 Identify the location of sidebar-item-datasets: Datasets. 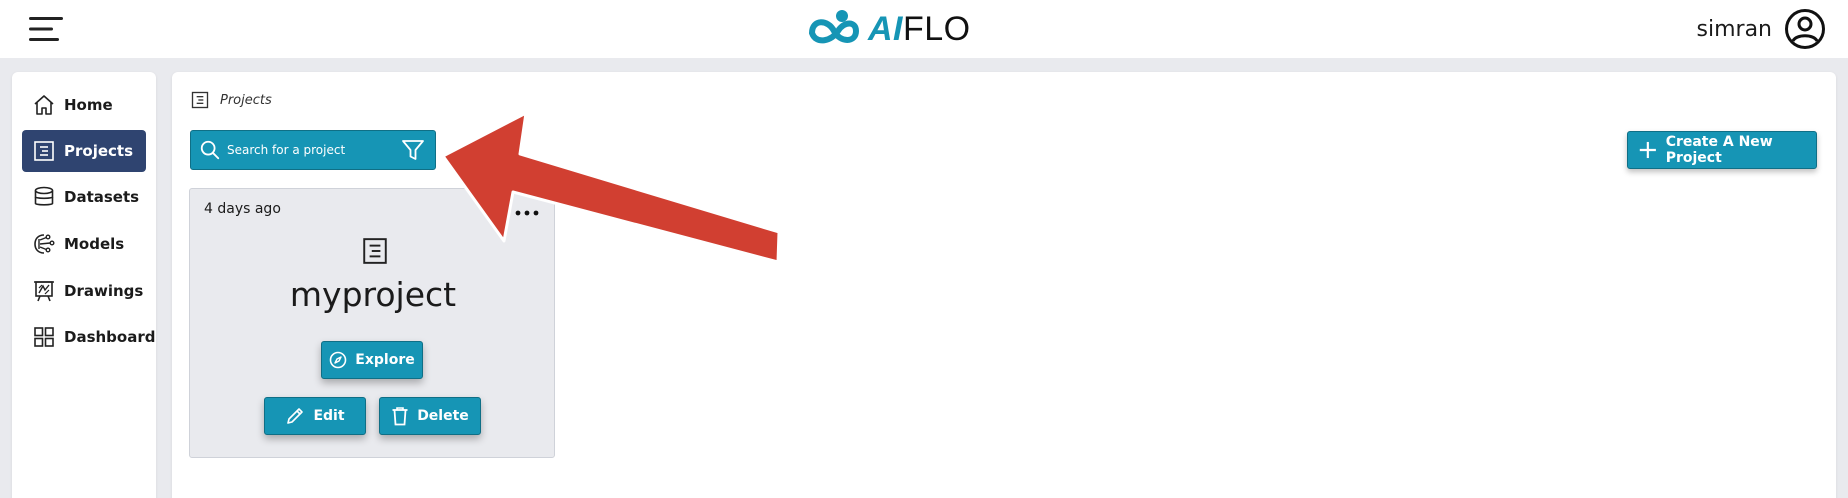
(84, 197).